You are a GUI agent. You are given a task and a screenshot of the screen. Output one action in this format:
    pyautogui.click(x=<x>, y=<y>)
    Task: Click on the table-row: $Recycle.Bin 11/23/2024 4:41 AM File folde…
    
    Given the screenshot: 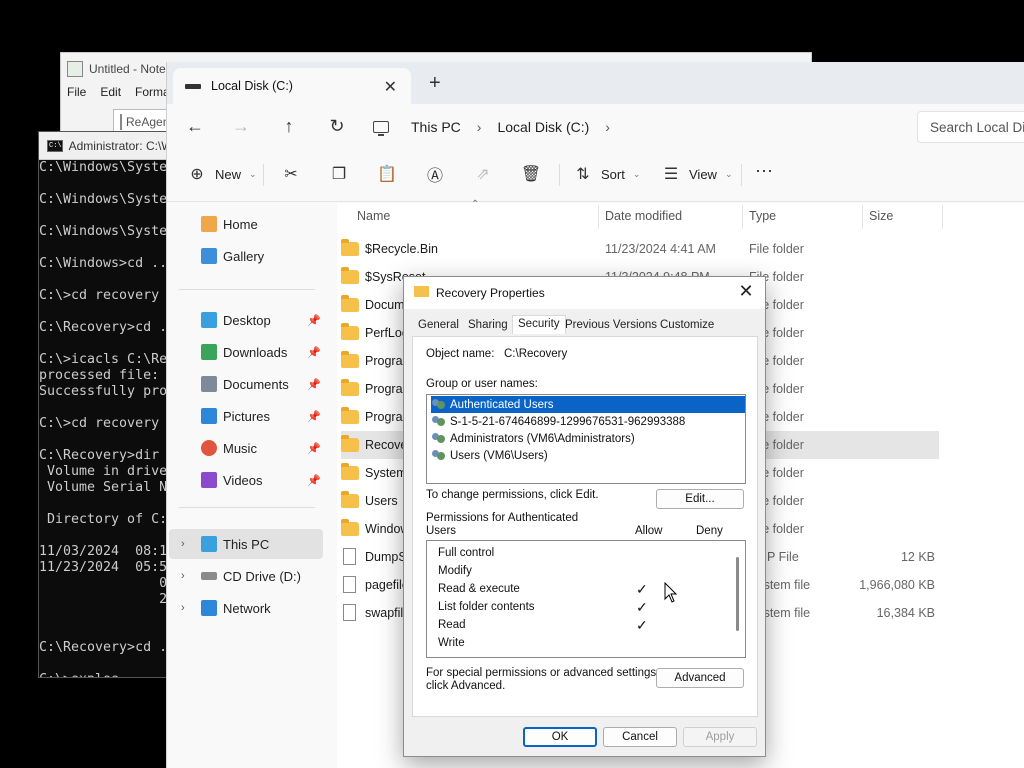 What is the action you would take?
    pyautogui.click(x=640, y=249)
    